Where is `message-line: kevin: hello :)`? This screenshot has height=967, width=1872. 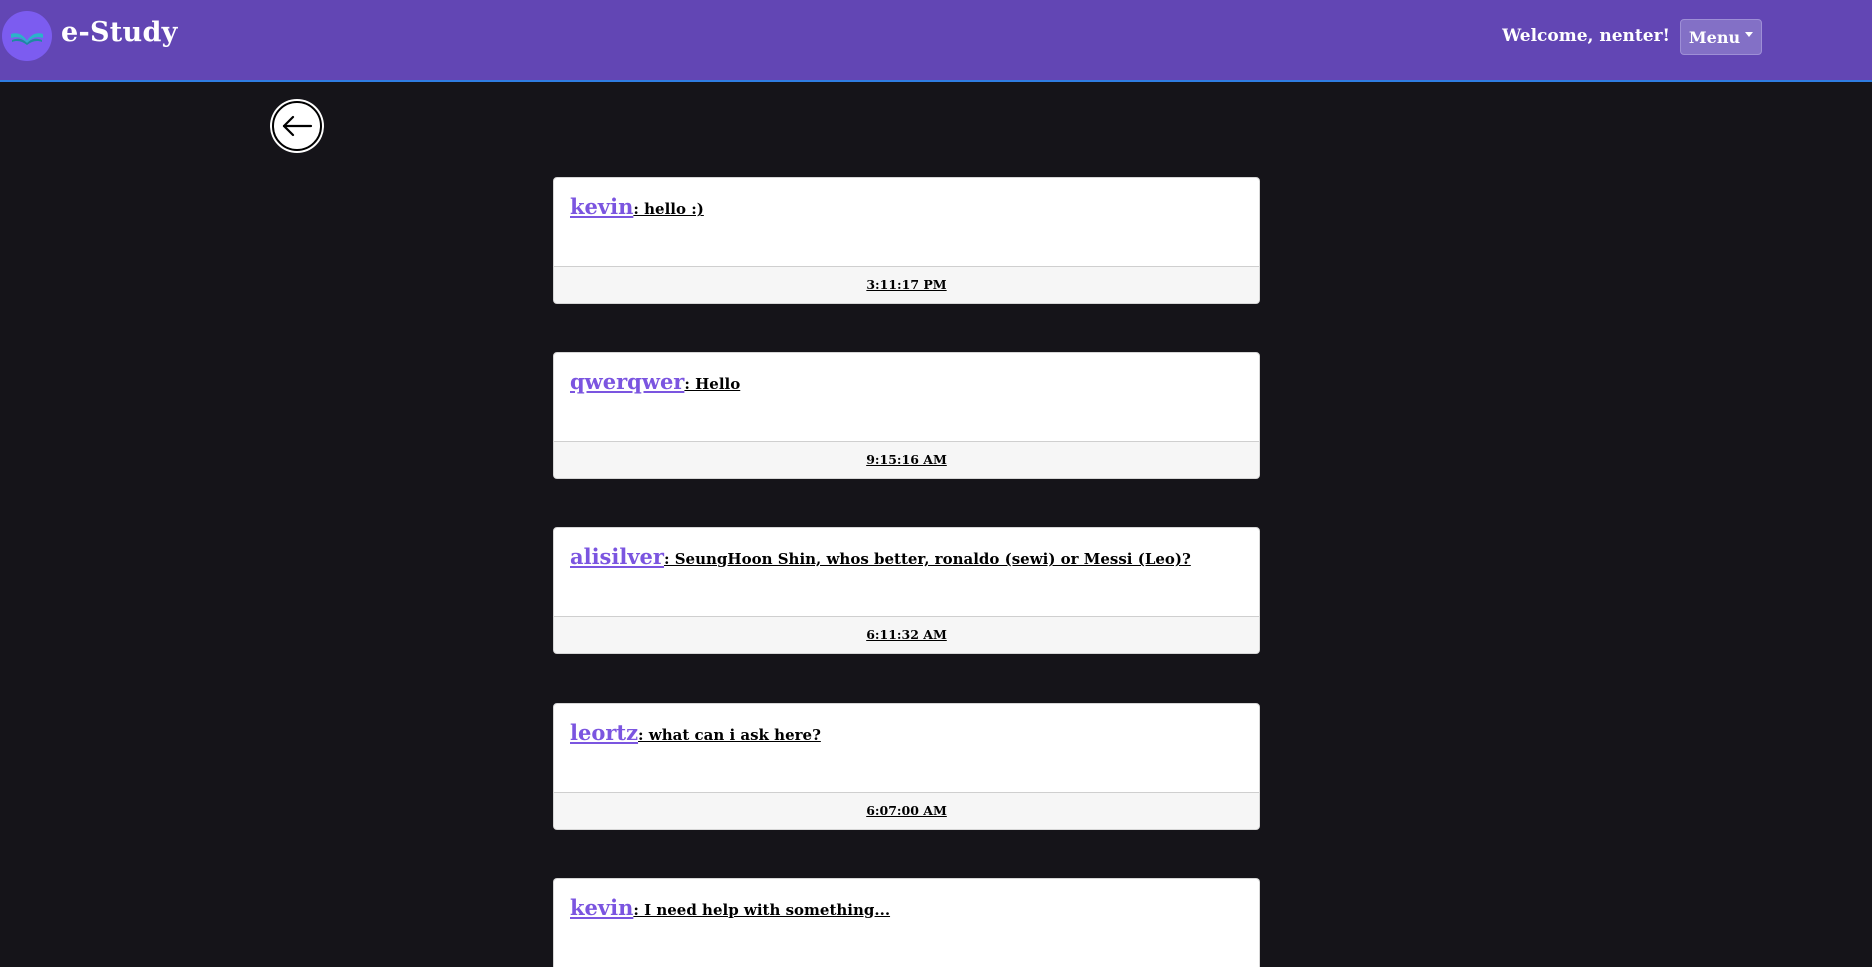
message-line: kevin: hello :) is located at coordinates (906, 206).